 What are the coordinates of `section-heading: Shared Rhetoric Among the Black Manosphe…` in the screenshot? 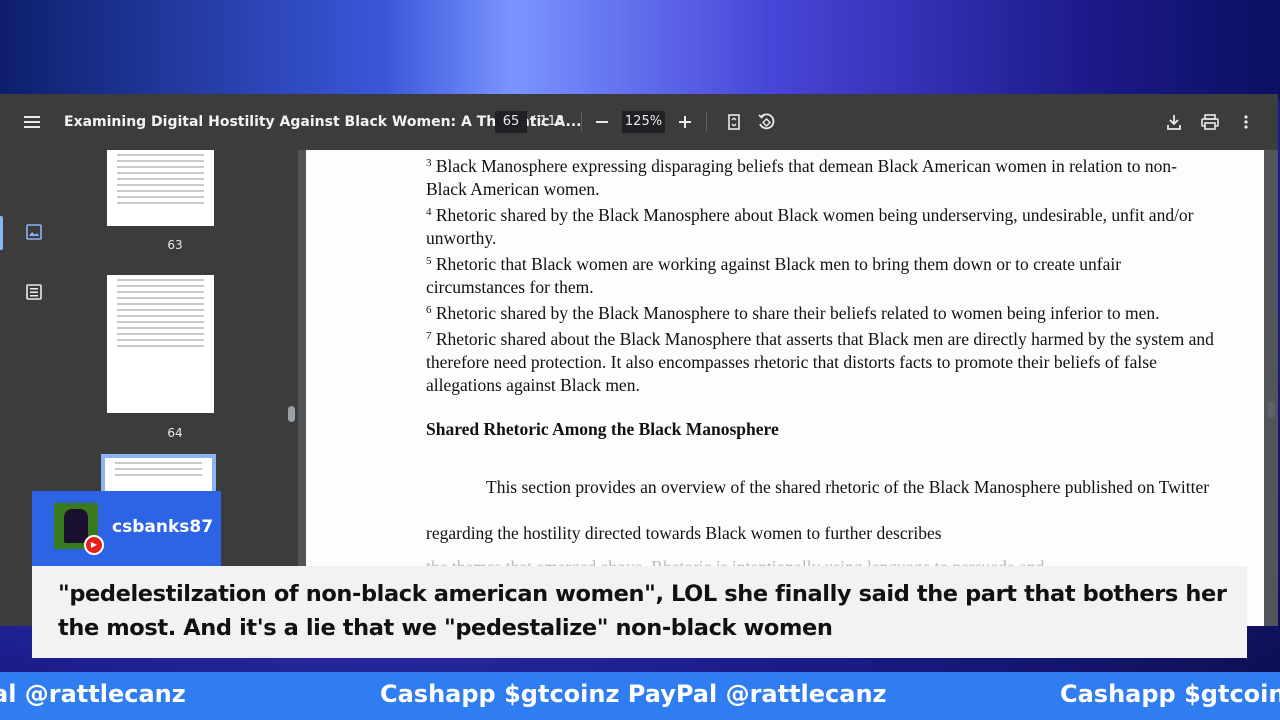 It's located at (602, 429).